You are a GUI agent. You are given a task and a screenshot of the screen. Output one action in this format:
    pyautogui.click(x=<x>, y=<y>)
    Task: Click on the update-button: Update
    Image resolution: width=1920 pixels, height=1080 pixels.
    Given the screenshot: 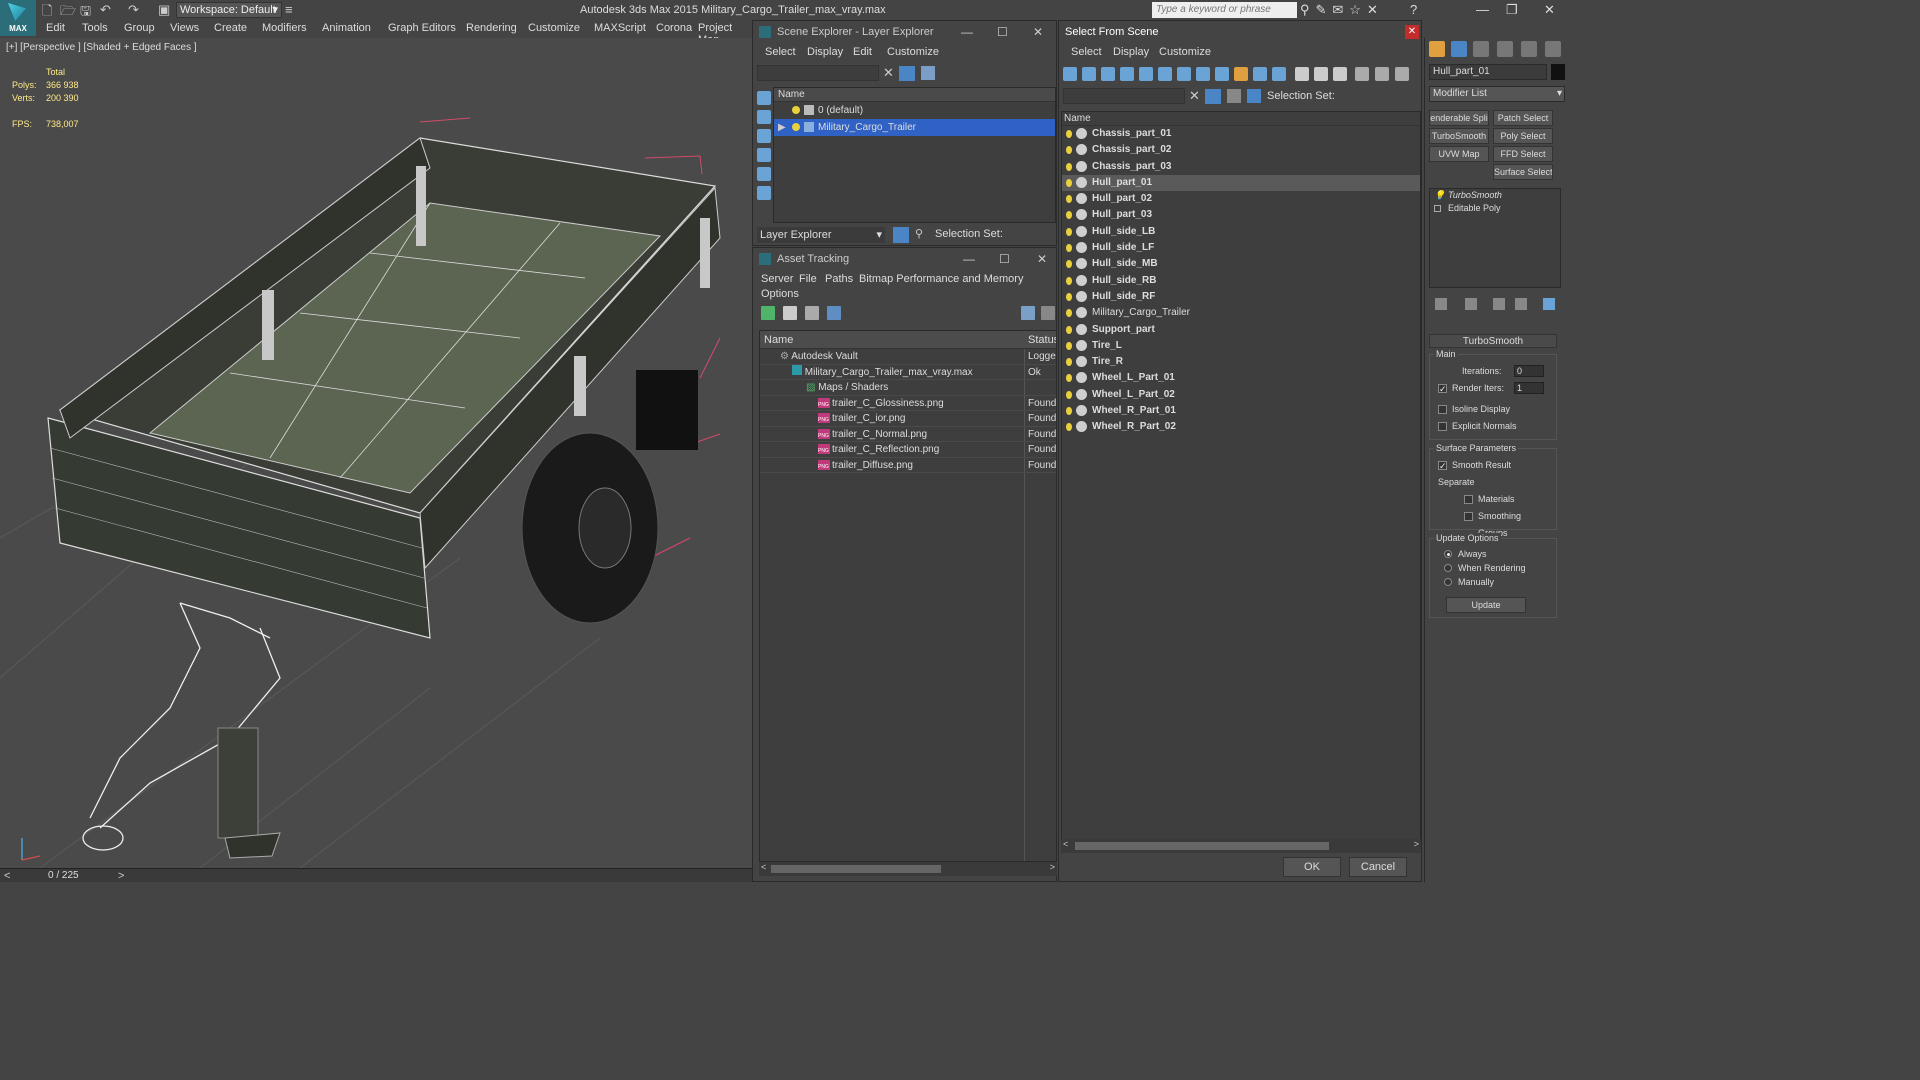 What is the action you would take?
    pyautogui.click(x=1486, y=605)
    